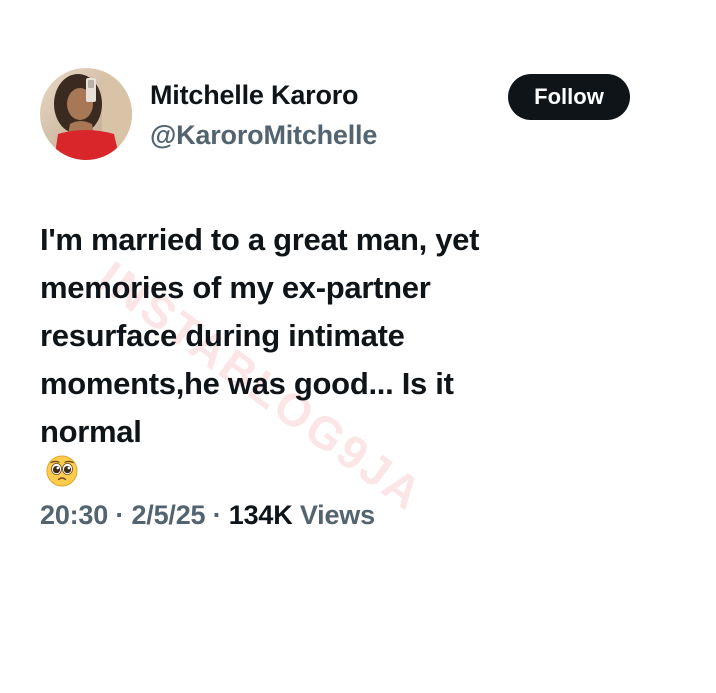 This screenshot has width=716, height=693. Describe the element at coordinates (323, 477) in the screenshot. I see `pleading-face-icon` at that location.